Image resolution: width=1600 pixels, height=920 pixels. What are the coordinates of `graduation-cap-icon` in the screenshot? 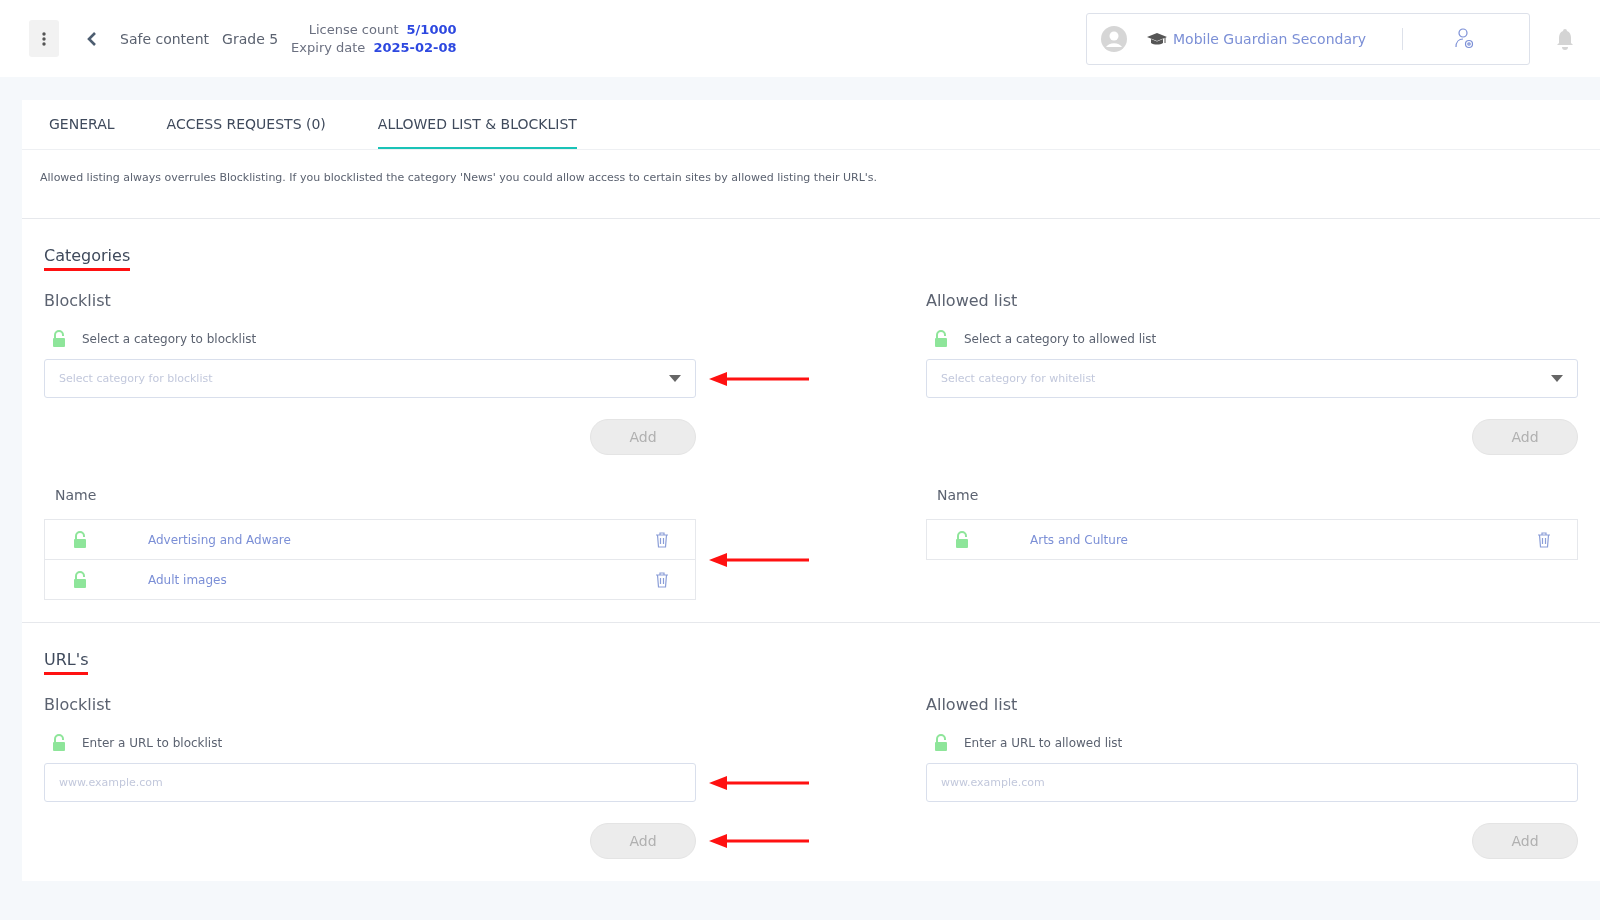 It's located at (1157, 38).